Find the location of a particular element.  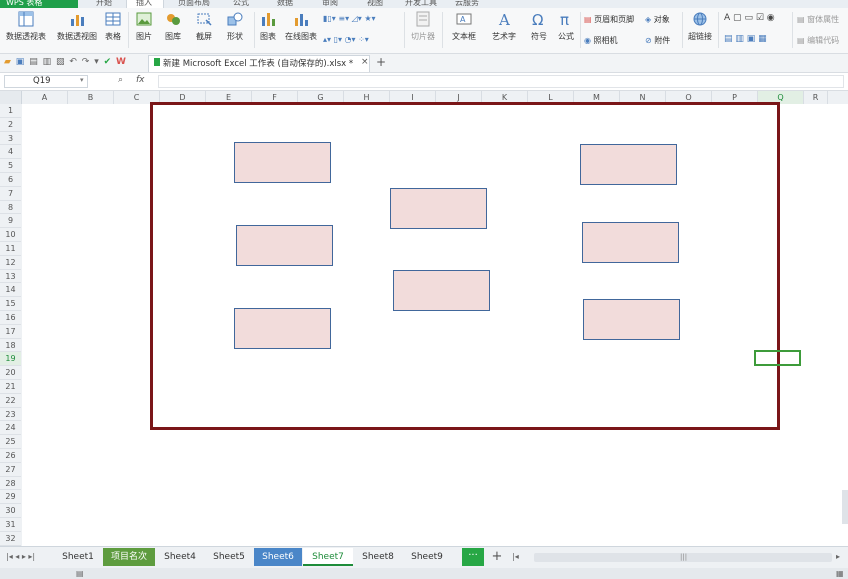

print-preview-icon: ▤ is located at coordinates (34, 62).